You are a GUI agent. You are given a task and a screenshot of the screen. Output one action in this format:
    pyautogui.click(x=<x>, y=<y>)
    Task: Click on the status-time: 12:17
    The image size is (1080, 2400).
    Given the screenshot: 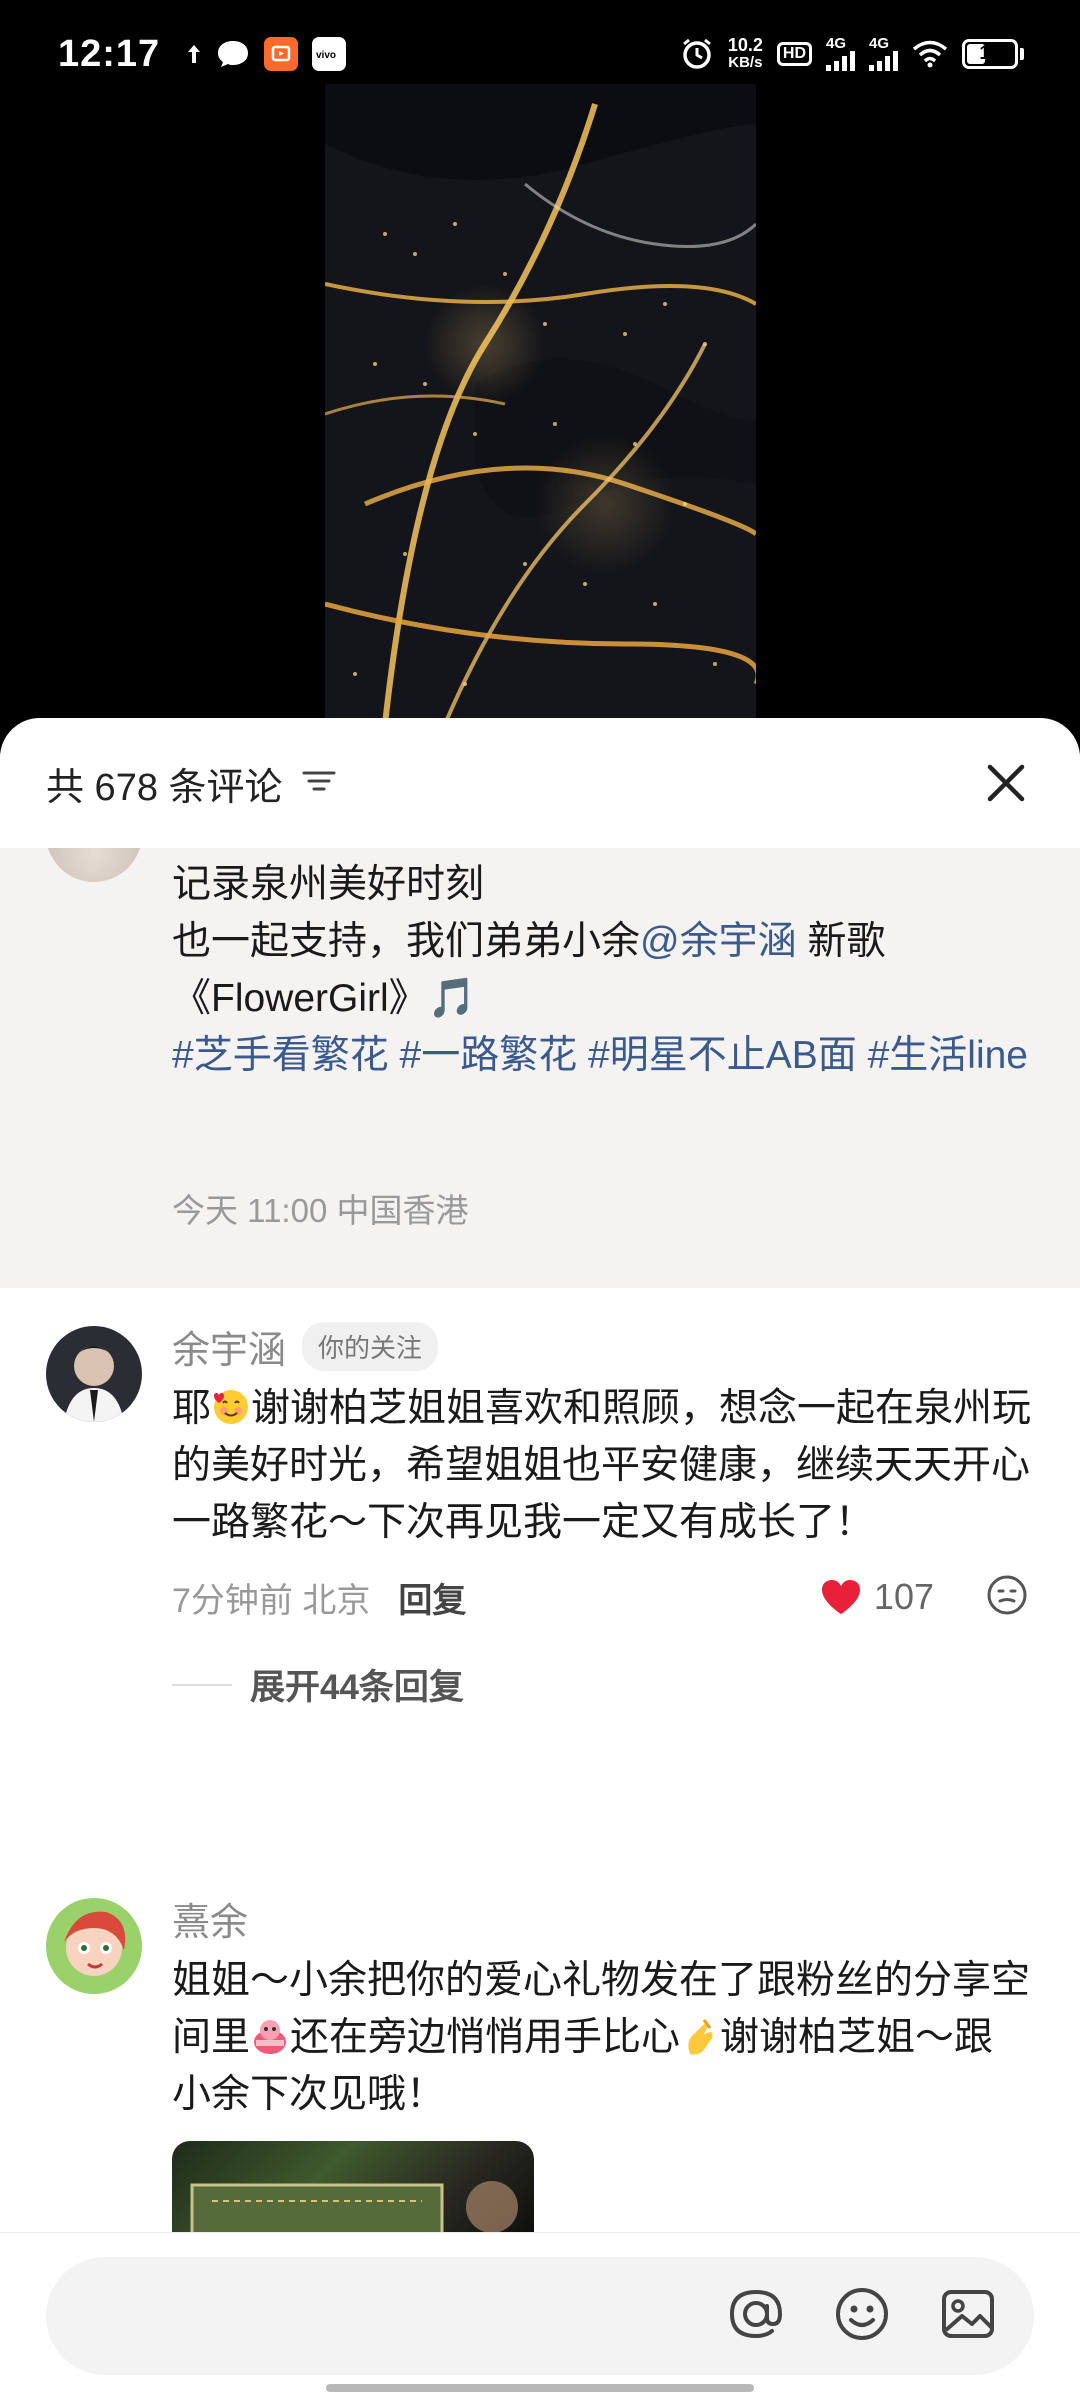 What is the action you would take?
    pyautogui.click(x=109, y=53)
    